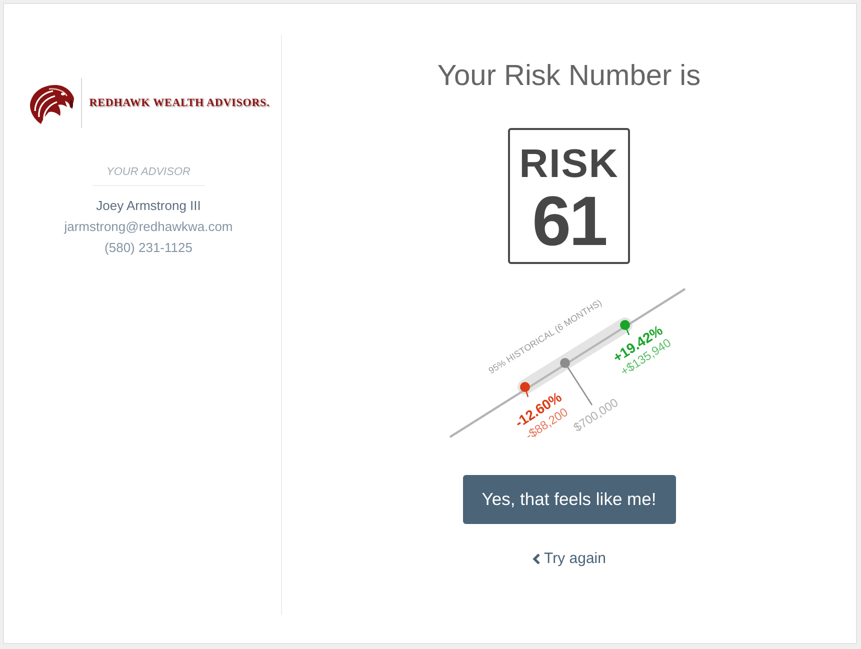 The image size is (861, 649). I want to click on page-title: Your Risk Number is, so click(569, 76).